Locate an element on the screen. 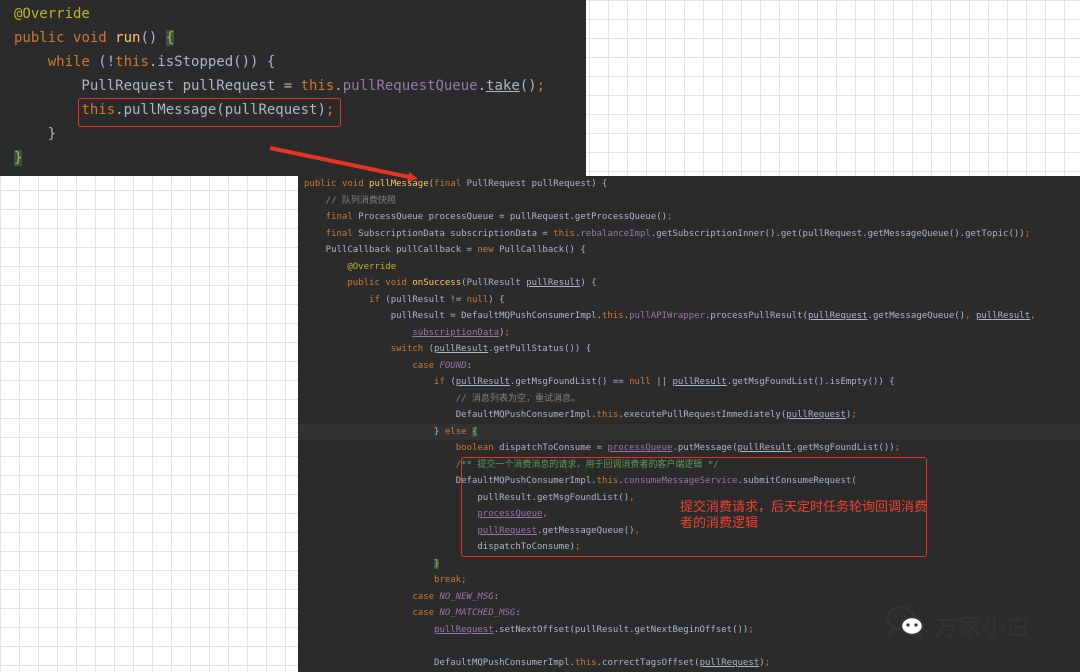 This screenshot has width=1080, height=672. code-line: } else { is located at coordinates (689, 431).